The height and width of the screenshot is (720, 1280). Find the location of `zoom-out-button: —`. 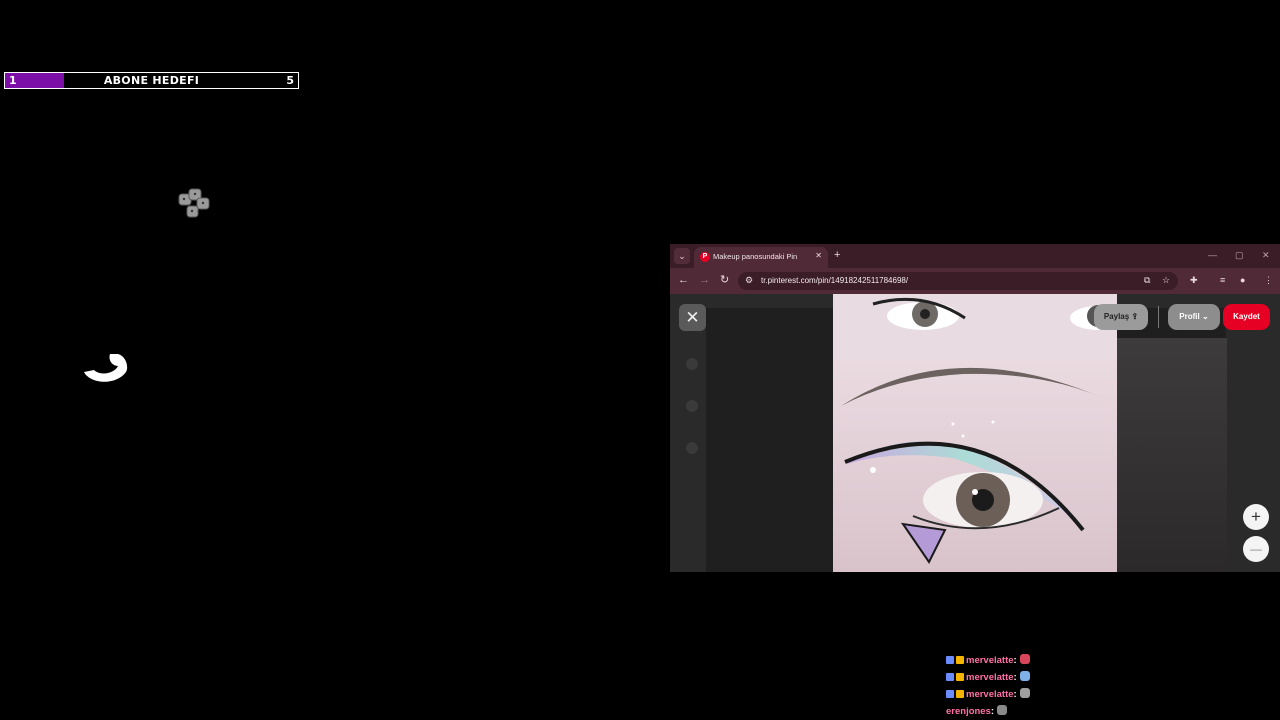

zoom-out-button: — is located at coordinates (1256, 549).